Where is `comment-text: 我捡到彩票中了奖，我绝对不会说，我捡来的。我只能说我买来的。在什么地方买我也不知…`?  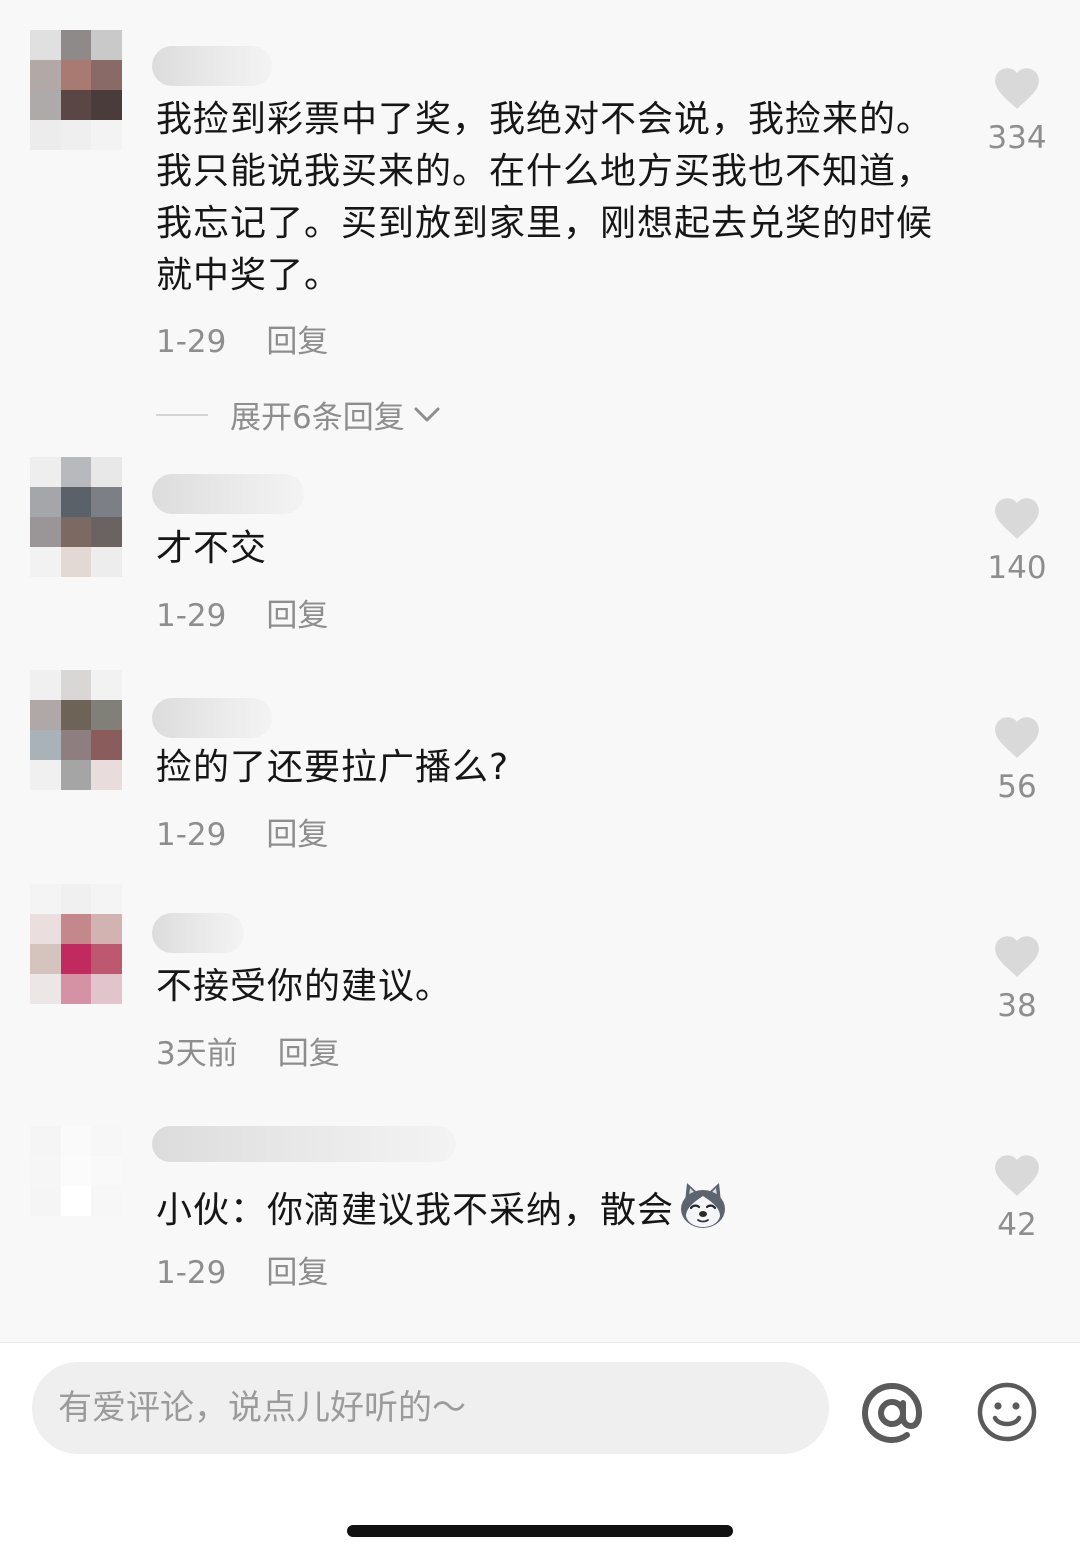 comment-text: 我捡到彩票中了奖，我绝对不会说，我捡来的。我只能说我买来的。在什么地方买我也不知… is located at coordinates (545, 197).